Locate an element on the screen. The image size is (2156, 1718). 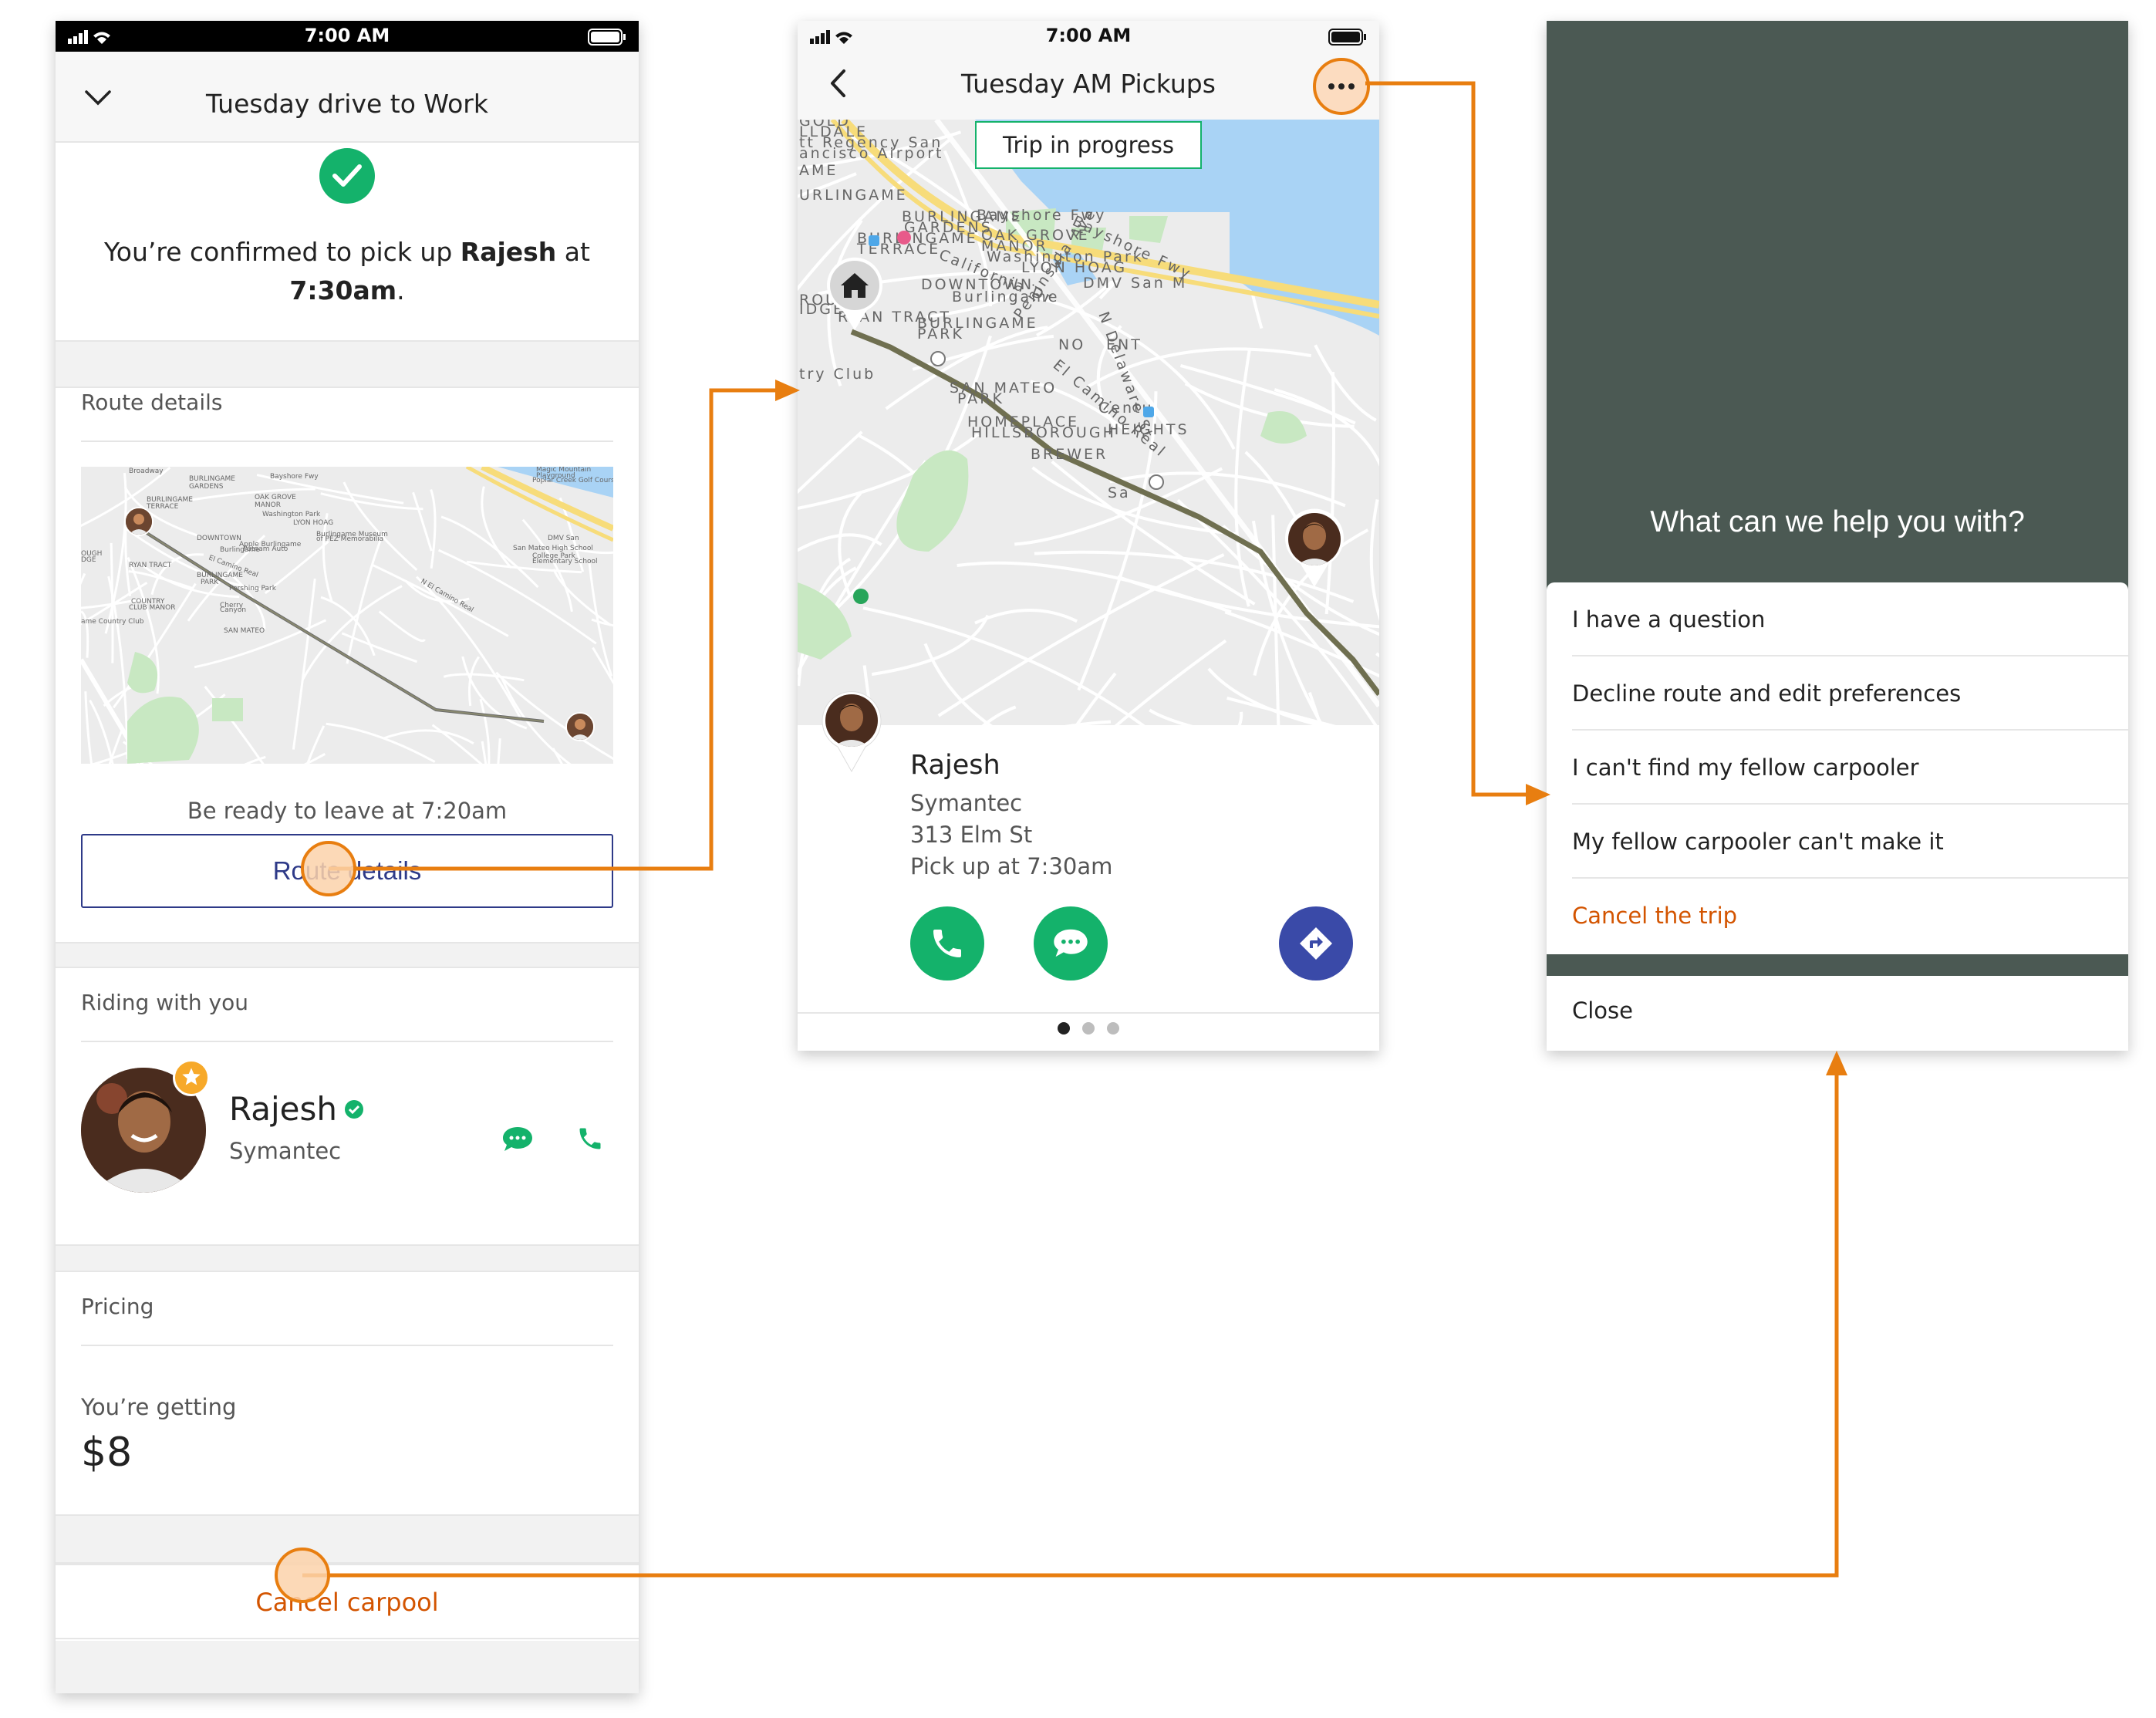
tap-indicator-cancel-carpool is located at coordinates (302, 1575).